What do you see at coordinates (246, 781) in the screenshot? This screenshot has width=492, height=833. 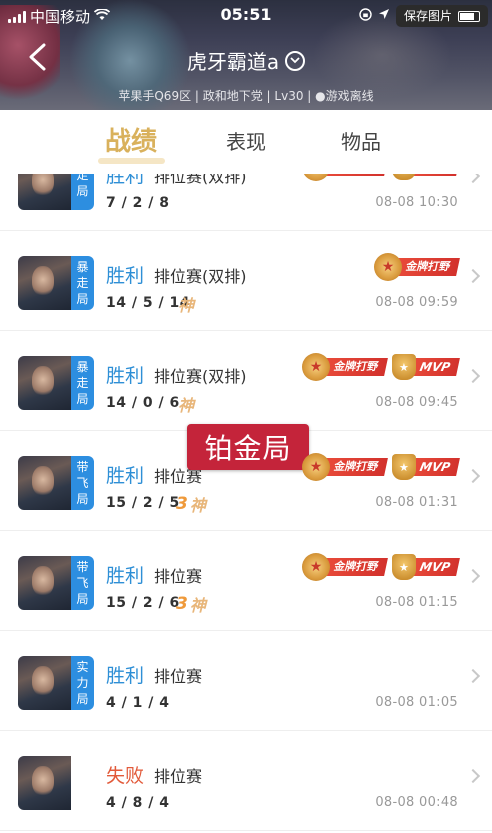 I see `match-row: 失败 排位赛 4 / 8 / 4 08-08 00:48` at bounding box center [246, 781].